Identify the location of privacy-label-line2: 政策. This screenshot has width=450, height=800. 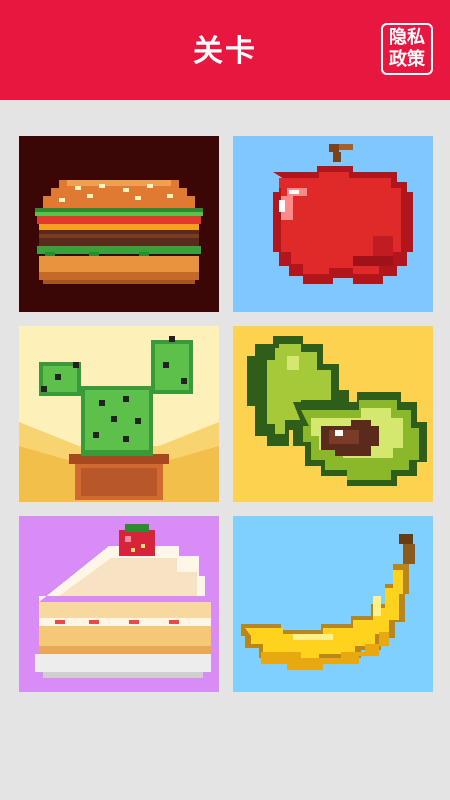
(407, 59).